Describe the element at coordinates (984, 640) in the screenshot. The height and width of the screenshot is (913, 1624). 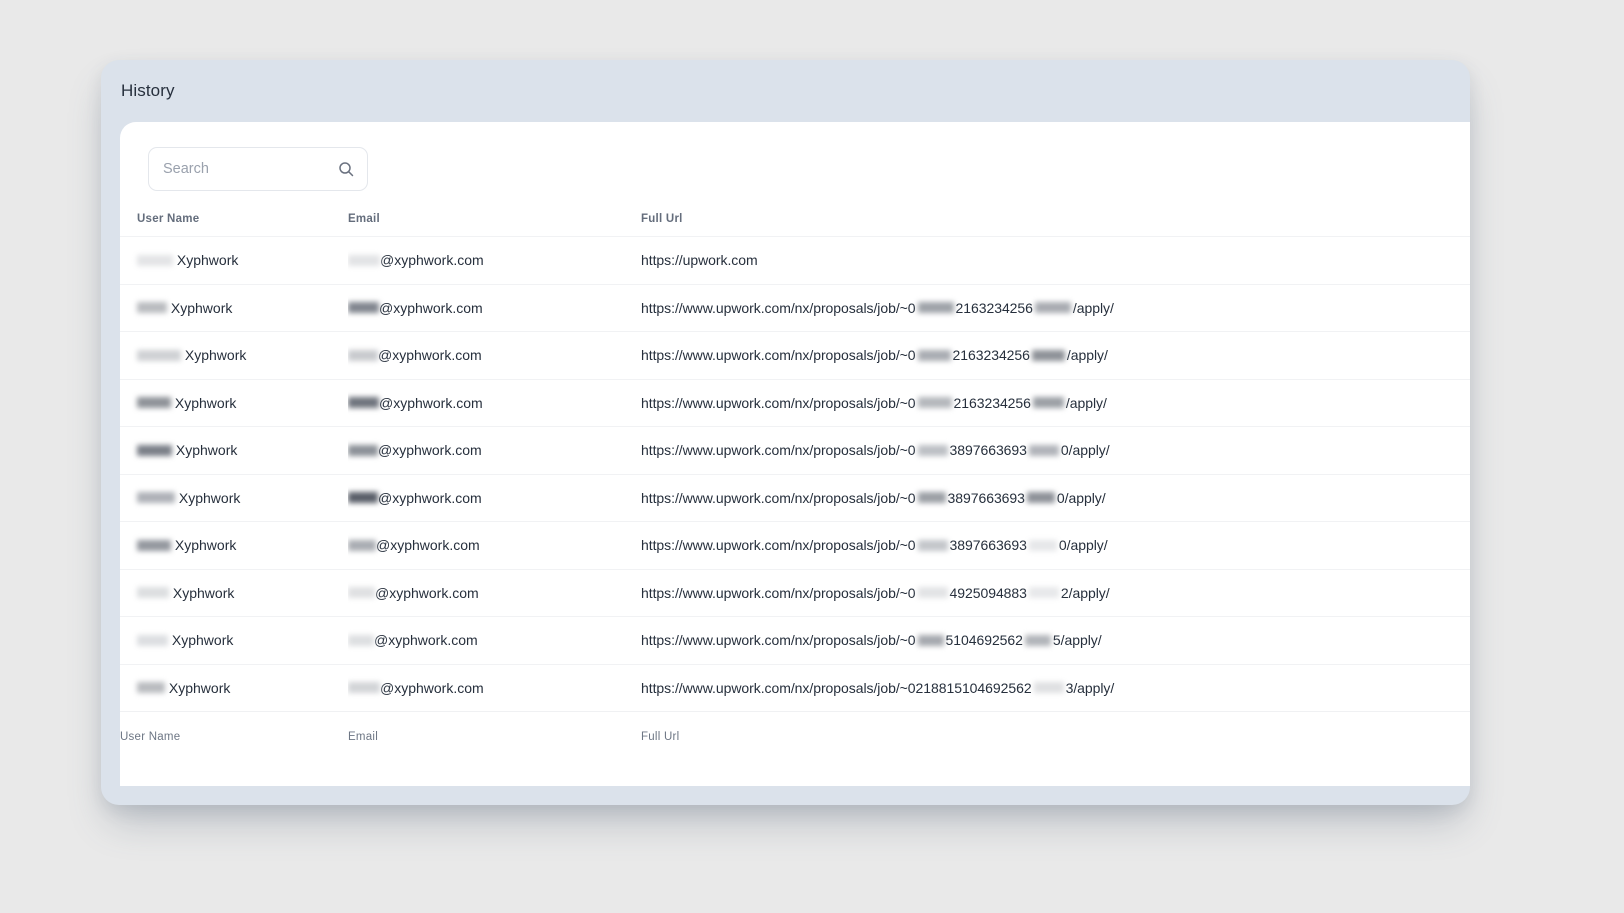
I see `url-job-id: 5104692562` at that location.